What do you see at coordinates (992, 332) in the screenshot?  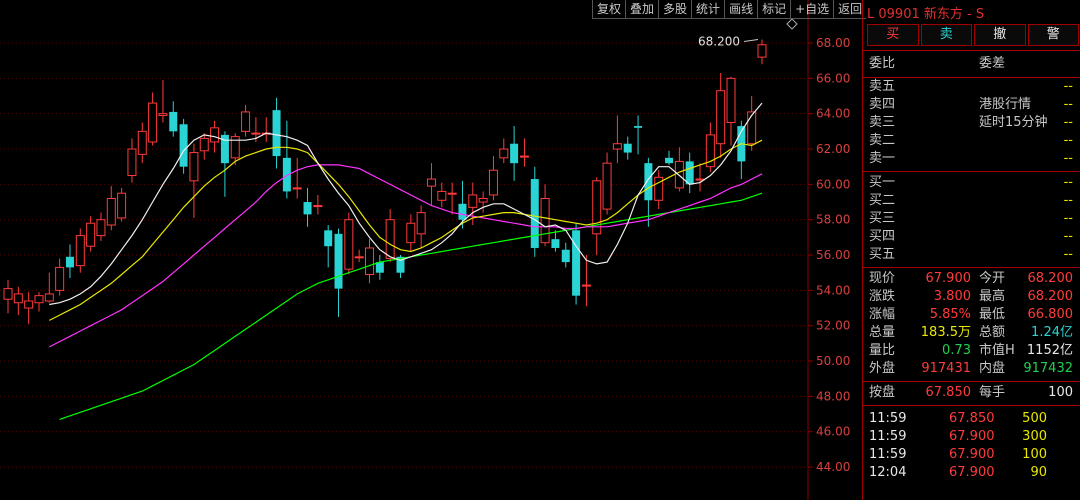 I see `stat-label: 总额` at bounding box center [992, 332].